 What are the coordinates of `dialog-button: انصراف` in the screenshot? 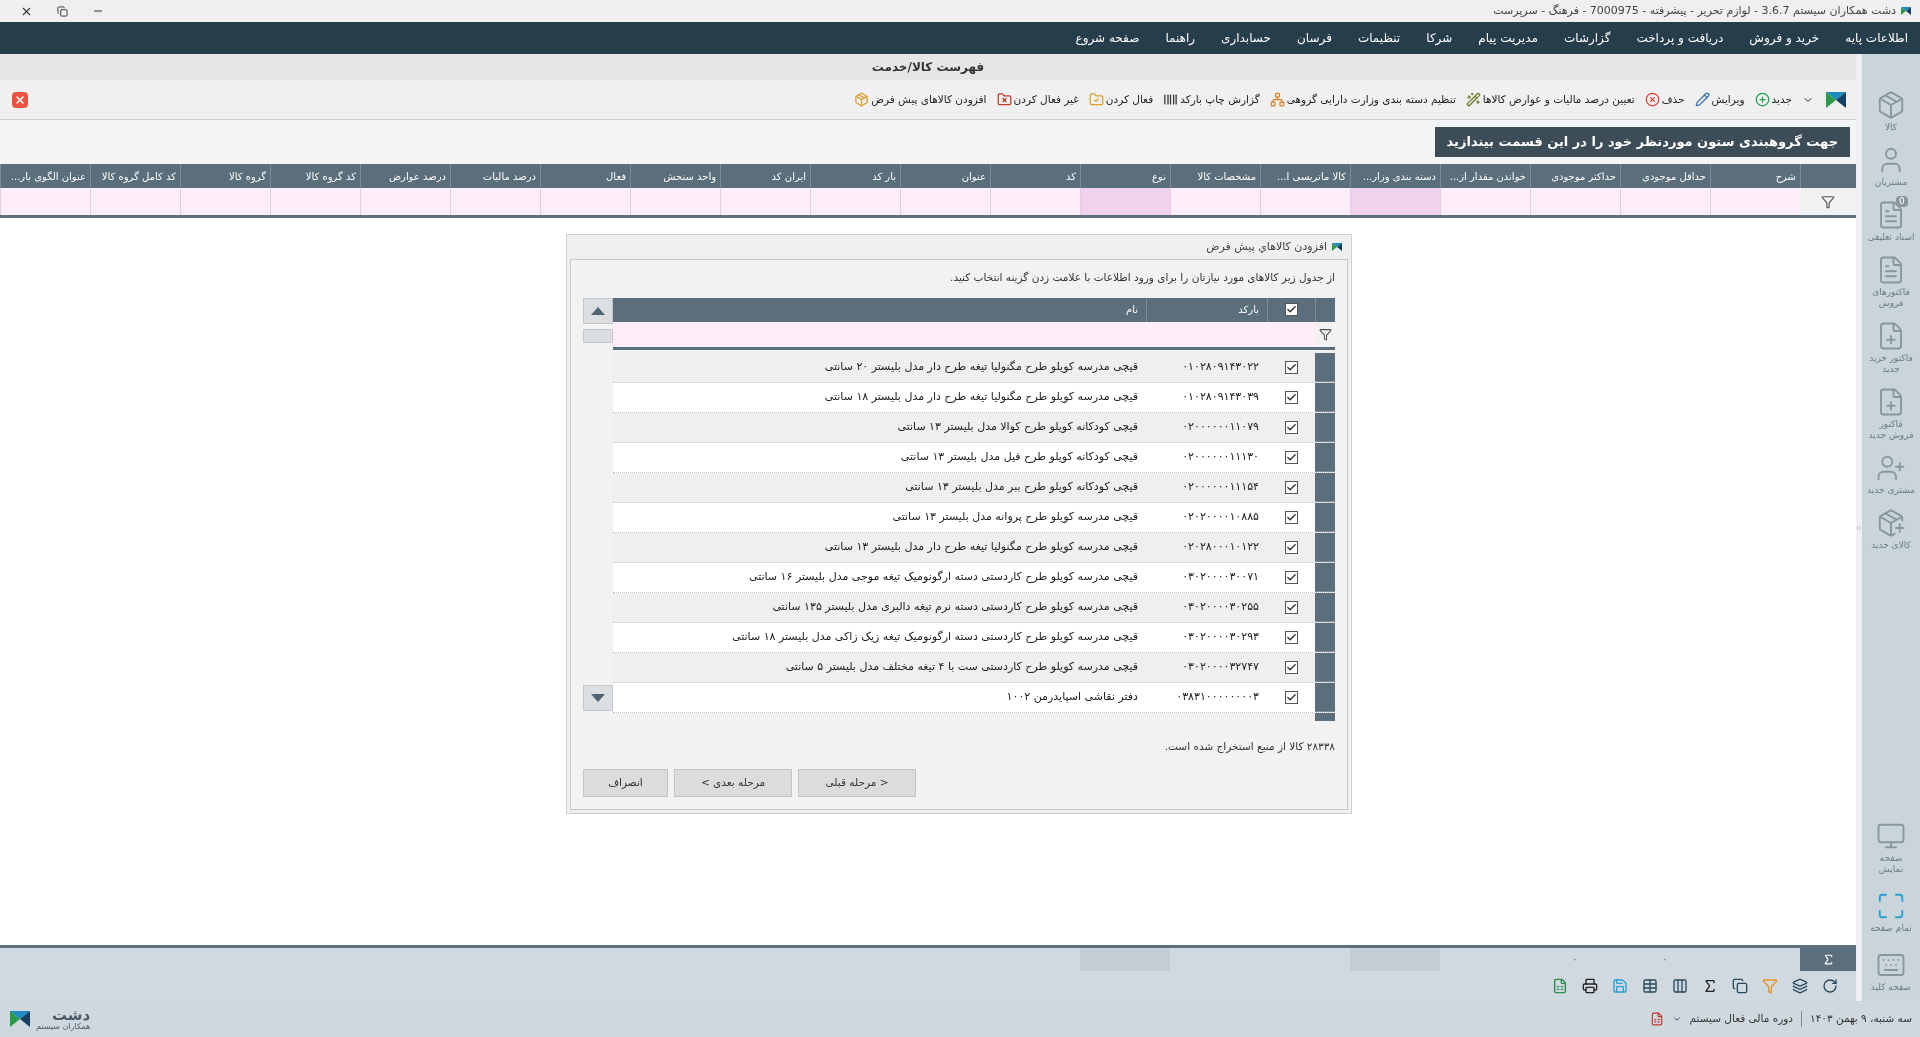 It's located at (625, 782).